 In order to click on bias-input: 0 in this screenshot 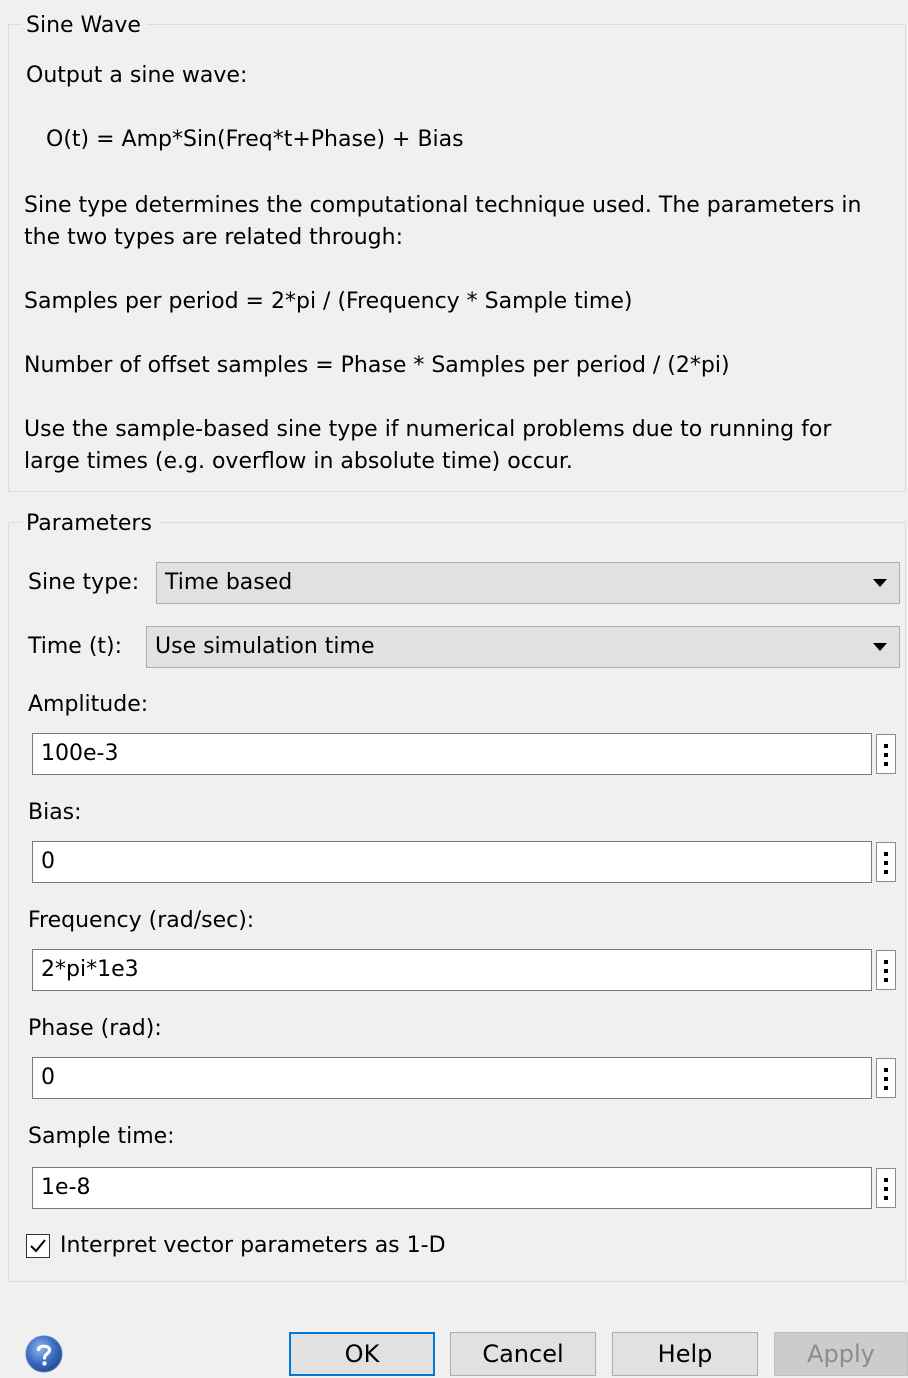, I will do `click(452, 862)`.